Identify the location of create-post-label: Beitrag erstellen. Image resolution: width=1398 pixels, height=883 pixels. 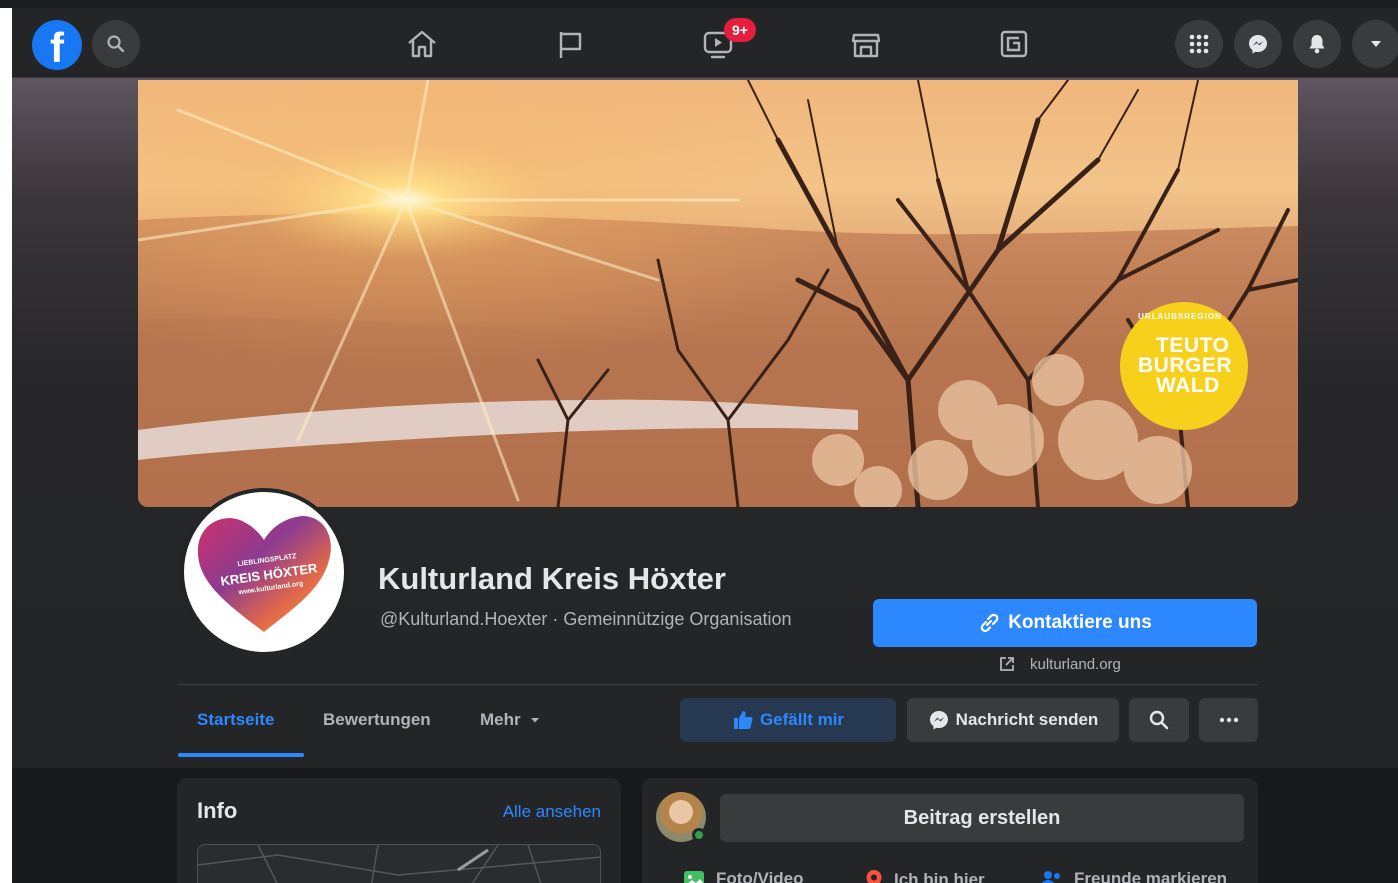
(982, 817).